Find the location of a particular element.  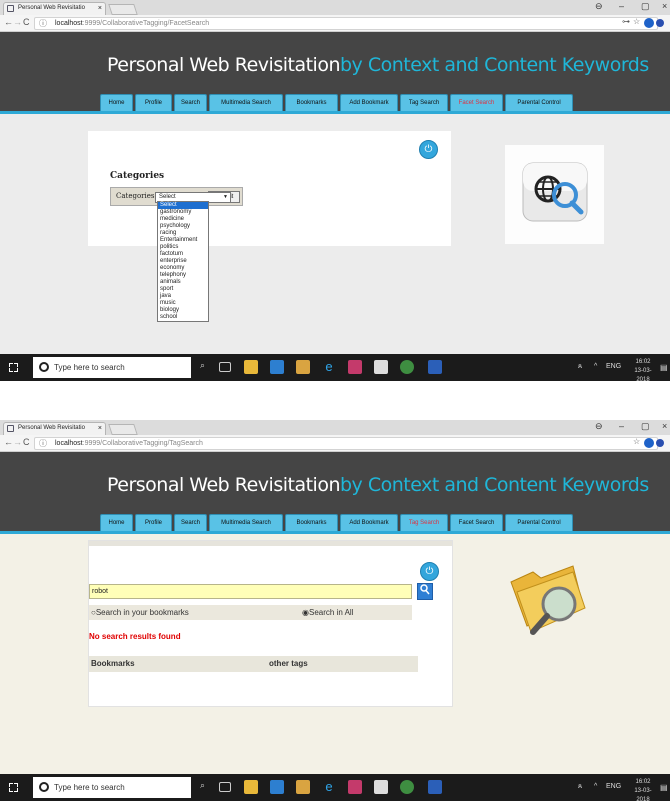

dropdown-option: music is located at coordinates (183, 303).